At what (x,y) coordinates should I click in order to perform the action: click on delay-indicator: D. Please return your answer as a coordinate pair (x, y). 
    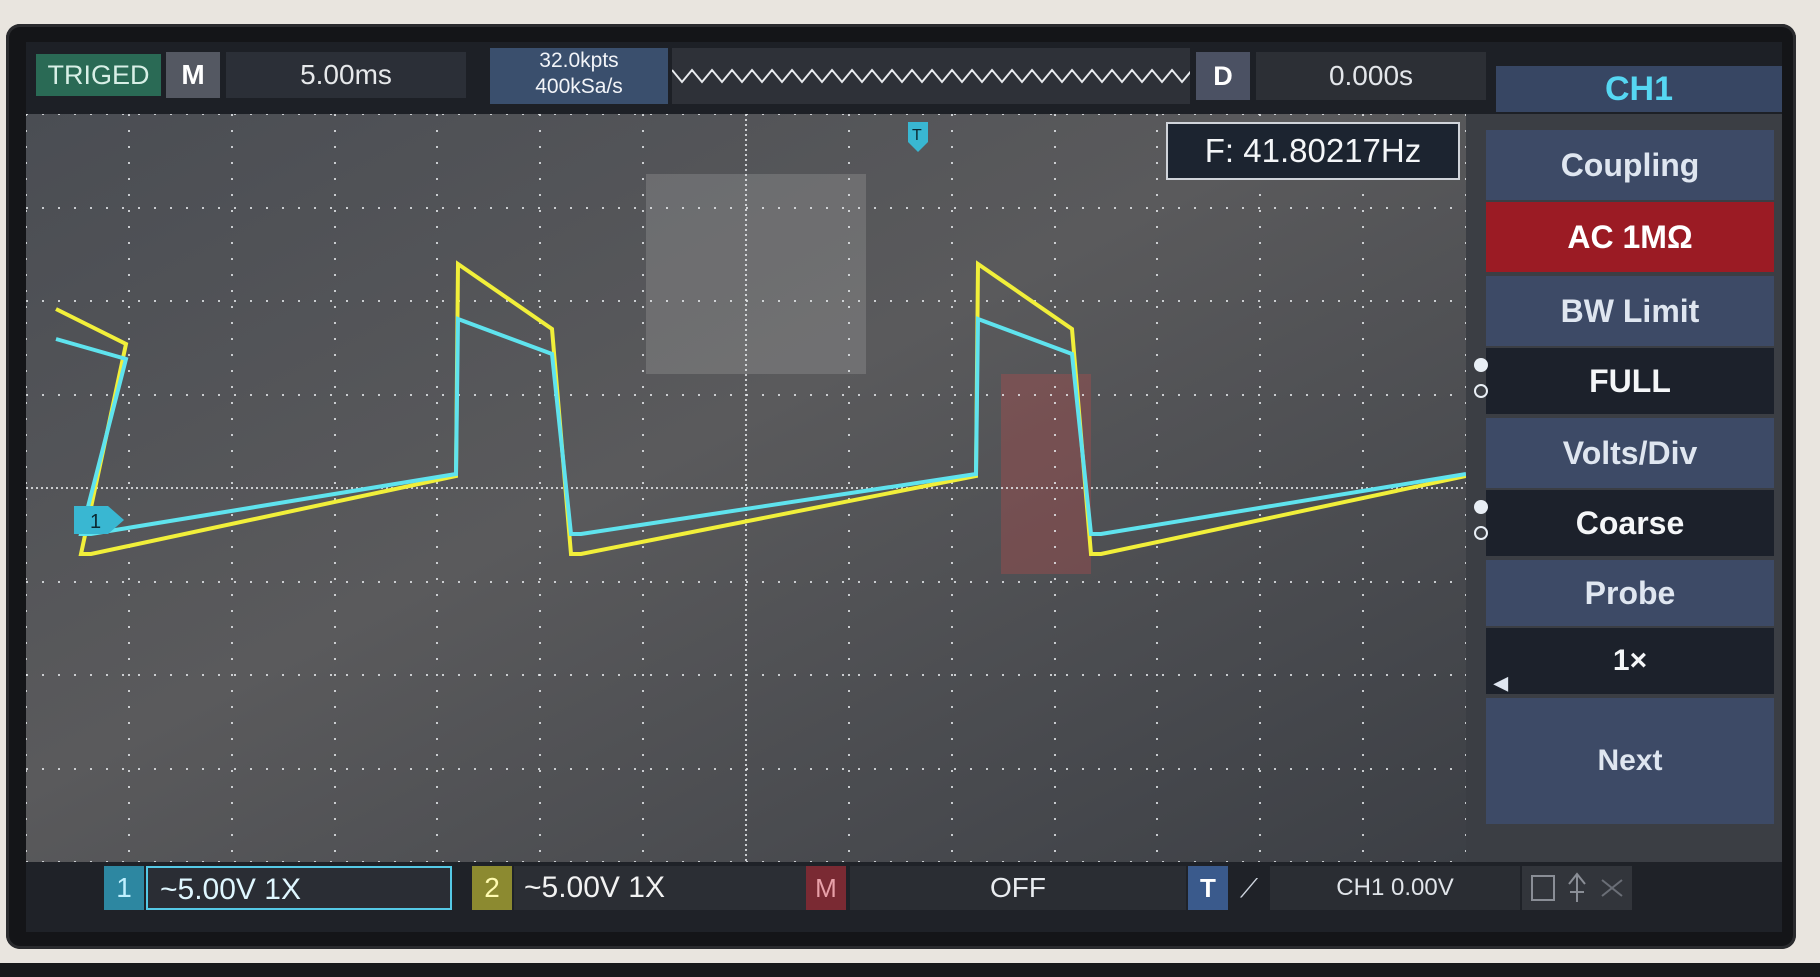
    Looking at the image, I should click on (1223, 76).